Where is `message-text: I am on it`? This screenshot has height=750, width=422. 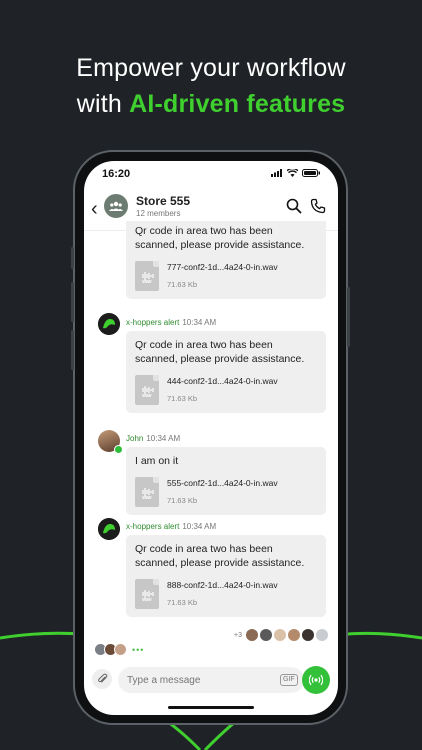 message-text: I am on it is located at coordinates (157, 461).